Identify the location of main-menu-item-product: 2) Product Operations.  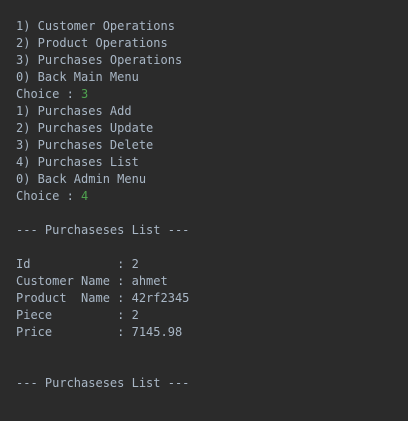
(92, 43).